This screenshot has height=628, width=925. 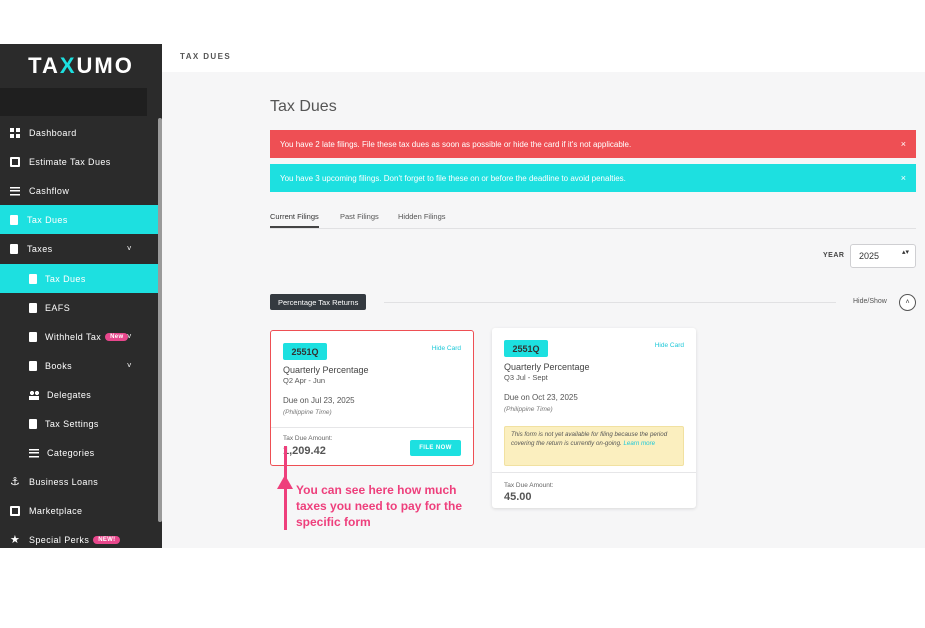 I want to click on sidebar-item-label: Books, so click(x=59, y=365).